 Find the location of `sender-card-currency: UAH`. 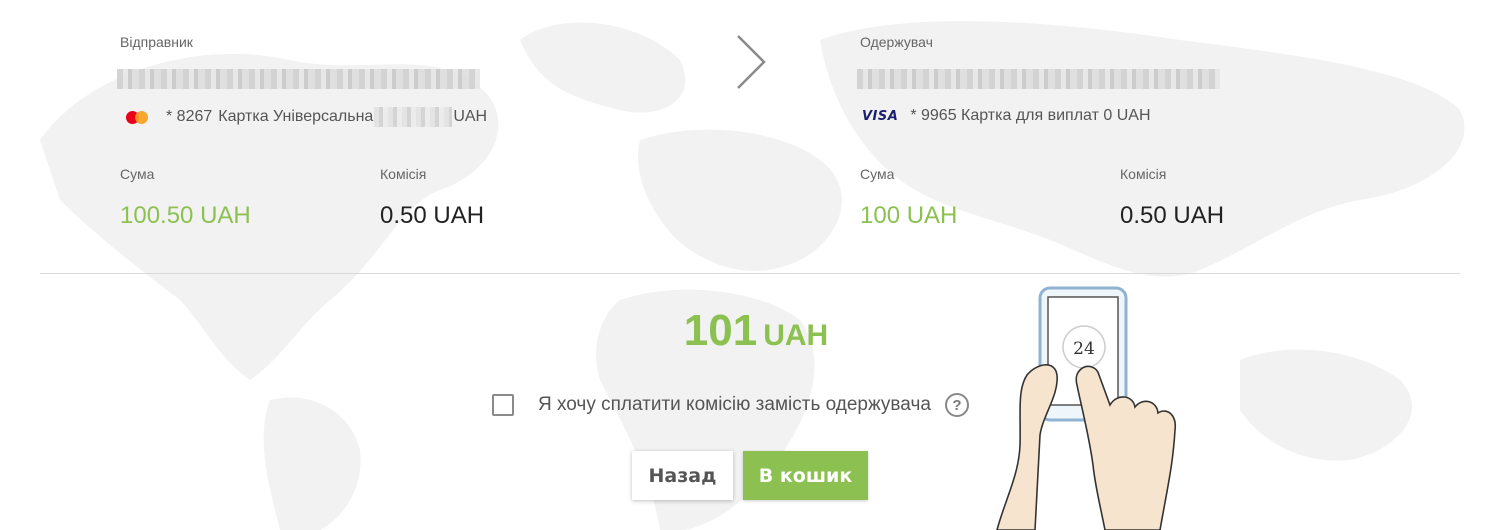

sender-card-currency: UAH is located at coordinates (470, 116).